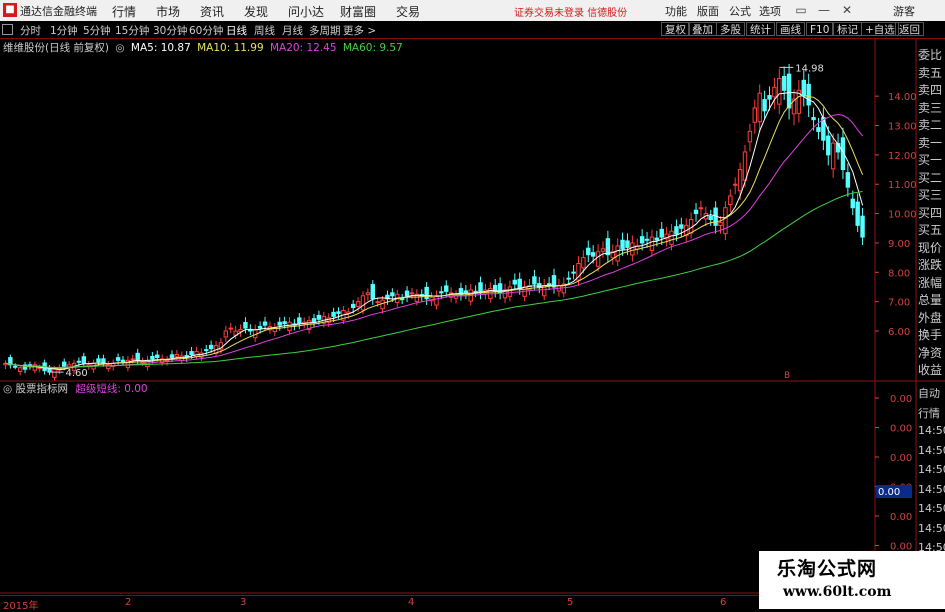 The width and height of the screenshot is (945, 612). What do you see at coordinates (570, 11) in the screenshot?
I see `login-notice: 证券交易未登录 信德股份` at bounding box center [570, 11].